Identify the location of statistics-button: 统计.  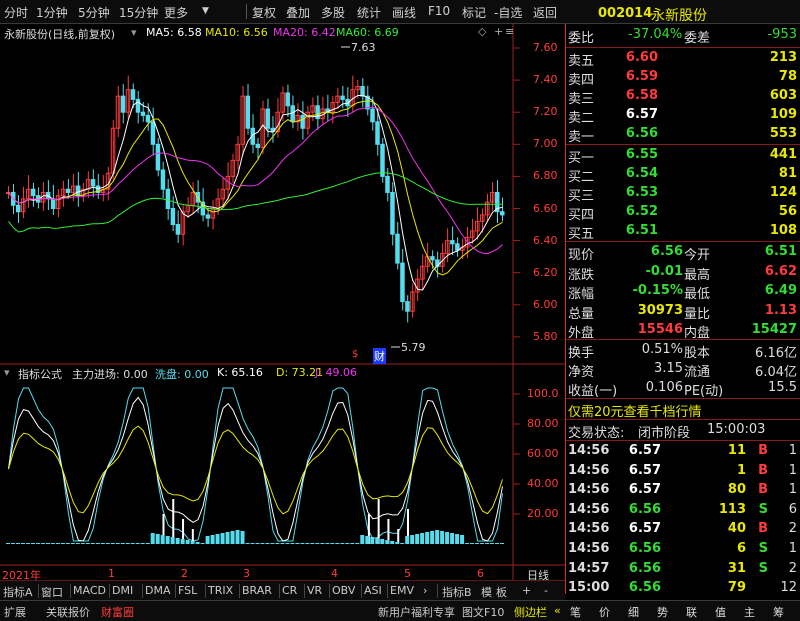
(369, 12).